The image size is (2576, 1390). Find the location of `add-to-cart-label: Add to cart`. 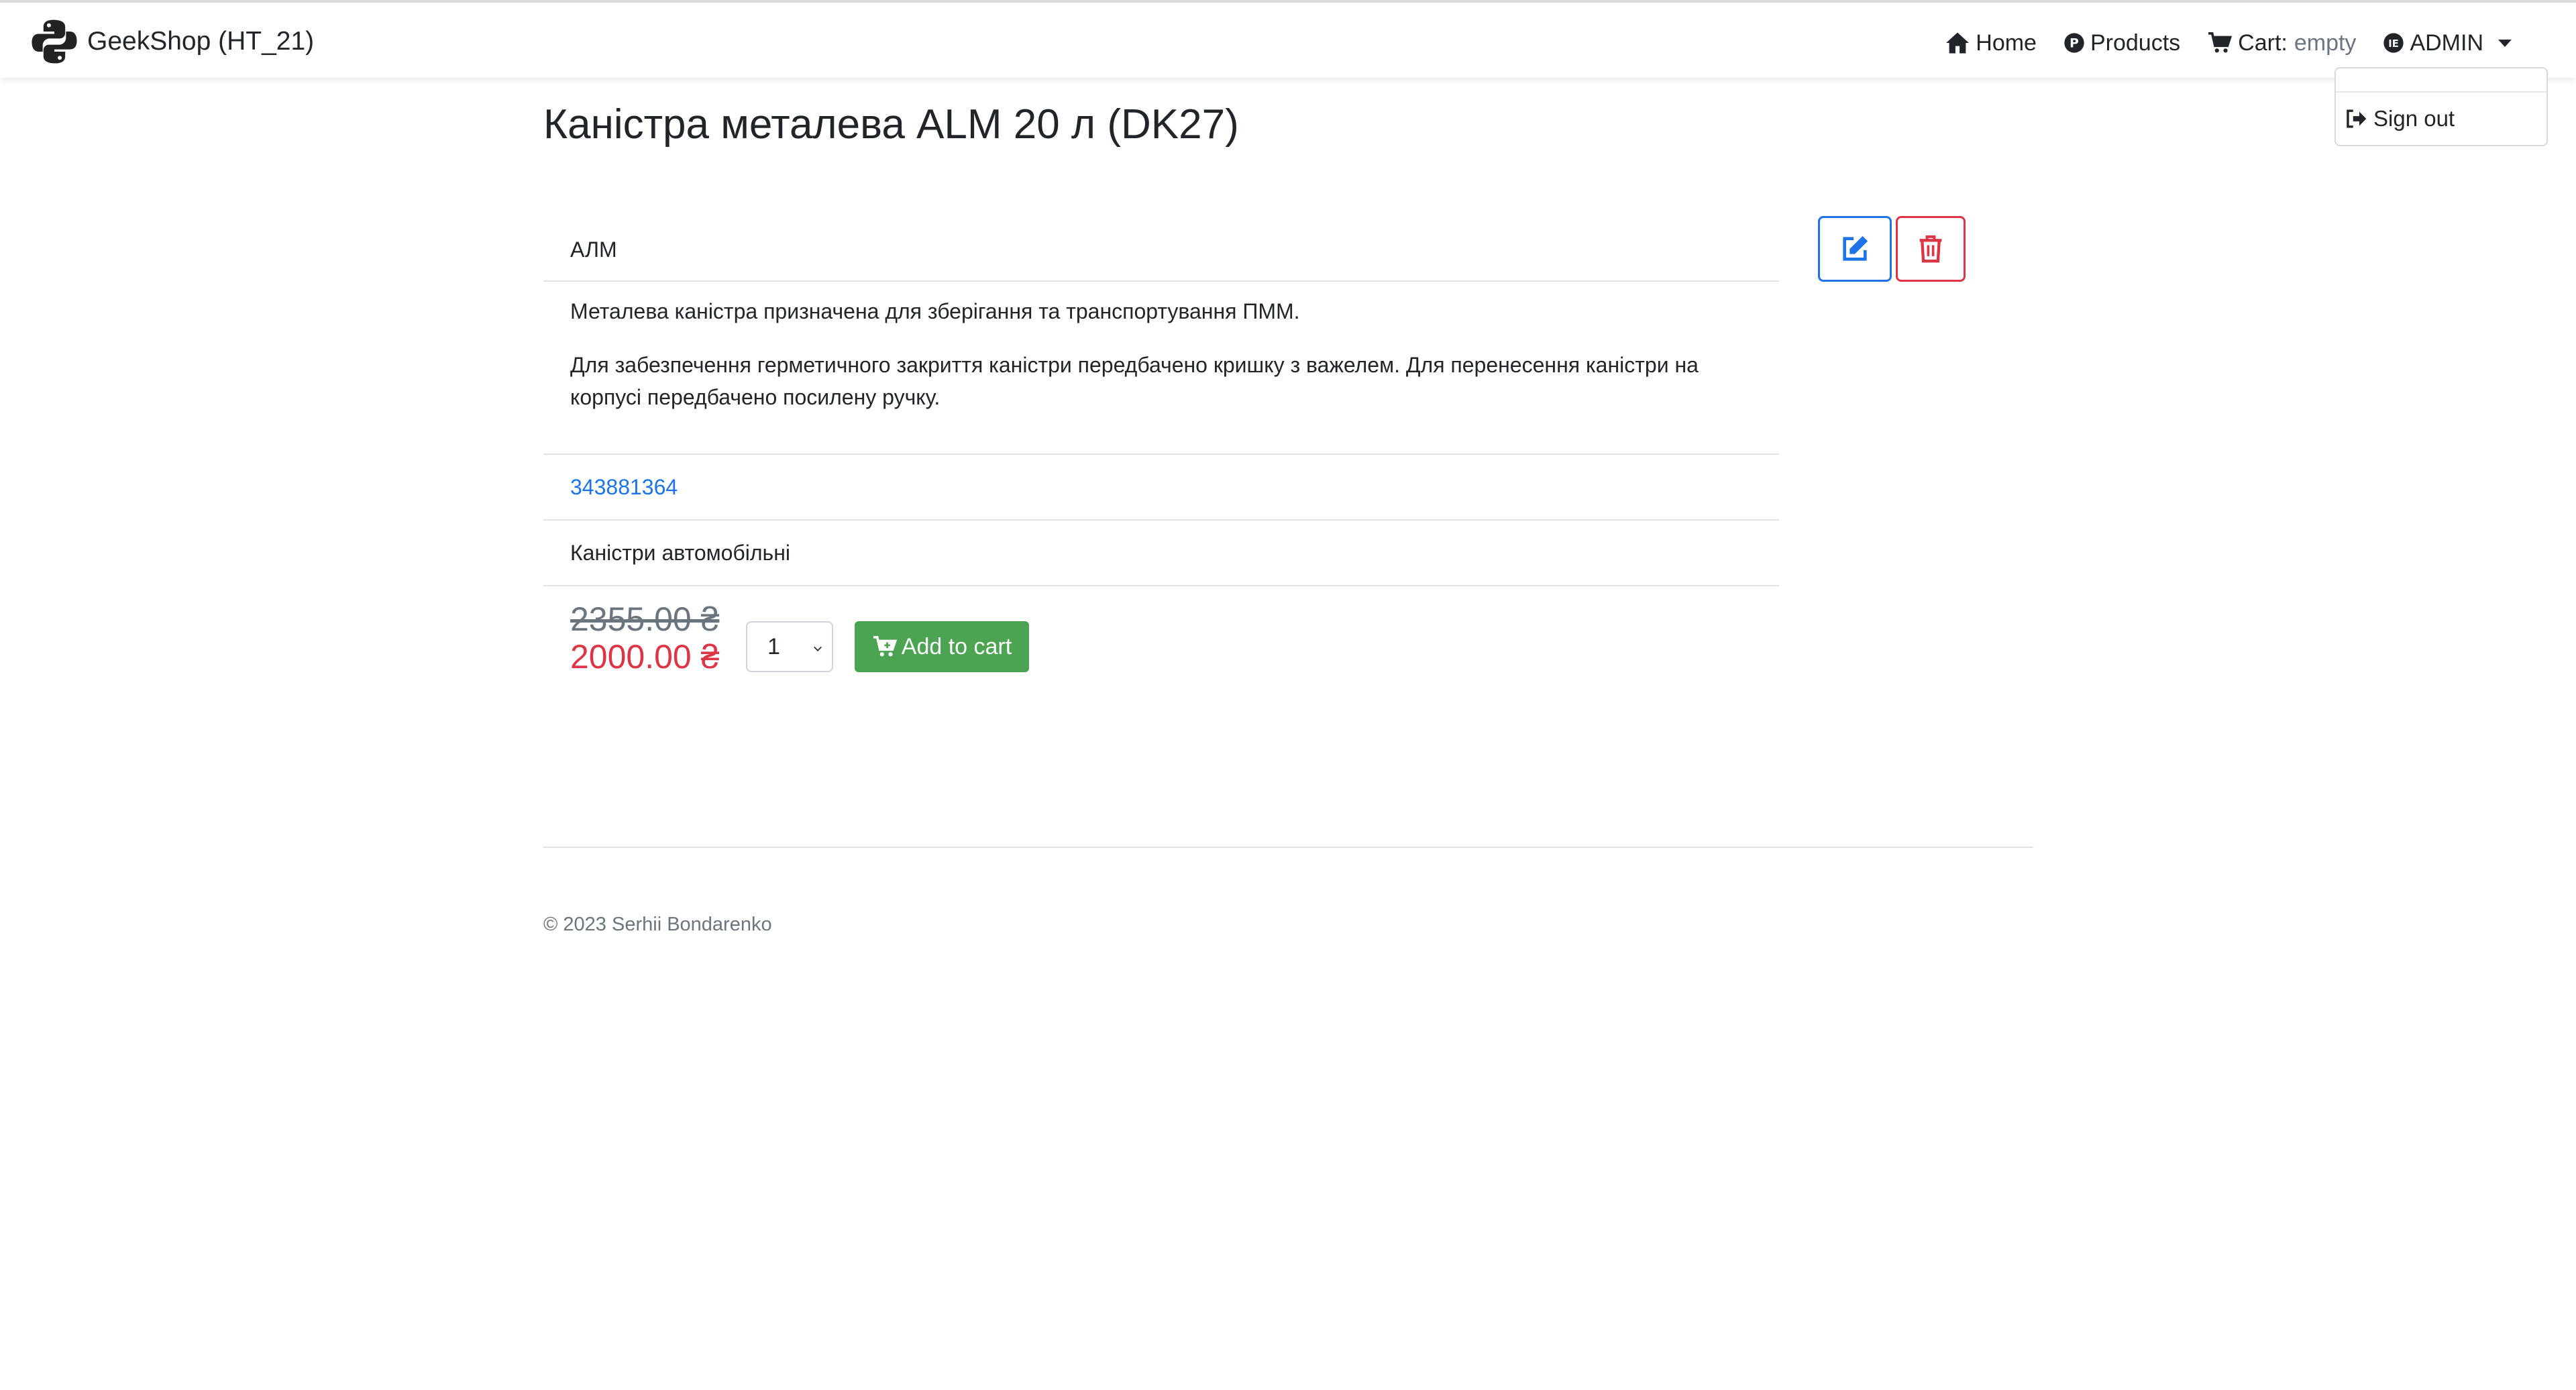

add-to-cart-label: Add to cart is located at coordinates (956, 646).